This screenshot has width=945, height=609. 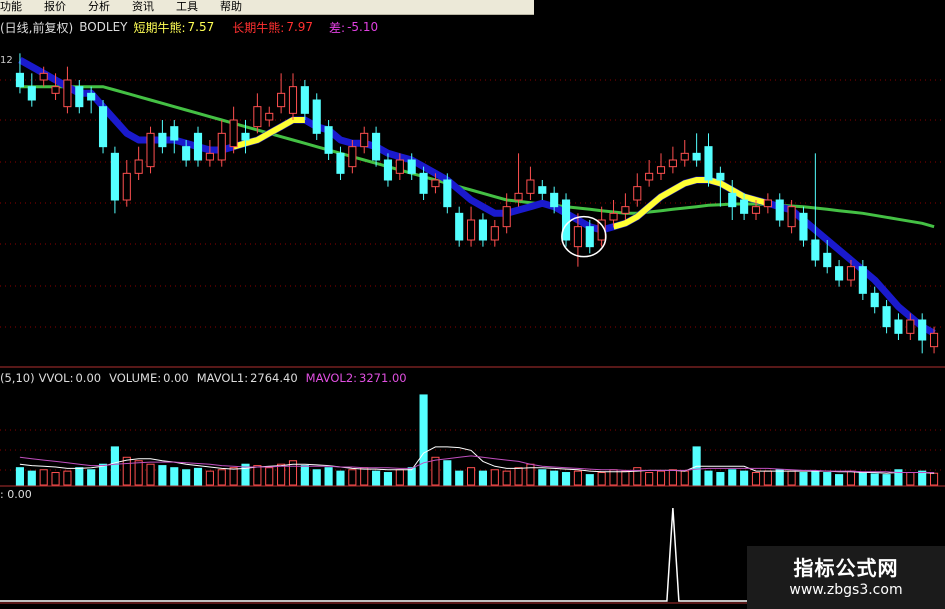 I want to click on mavol2-line, so click(x=477, y=464).